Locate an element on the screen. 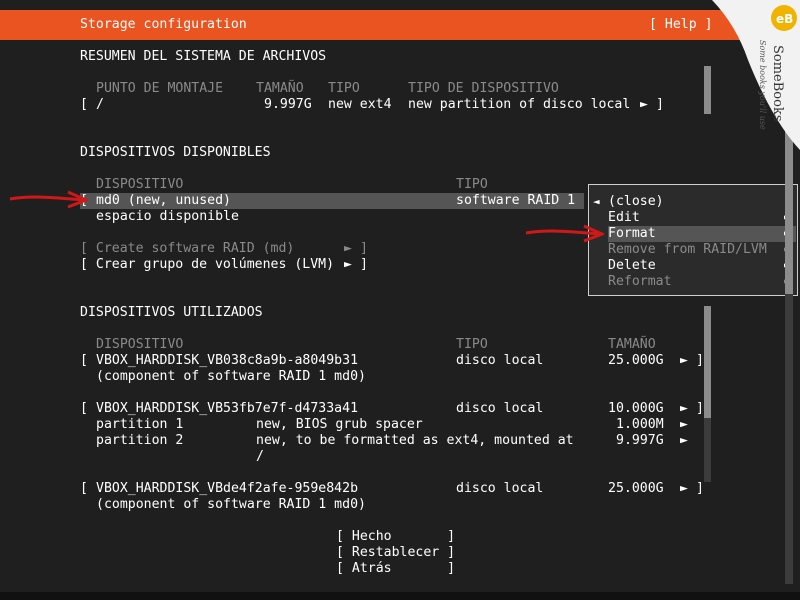  mount-type-value: new ext4 is located at coordinates (360, 104).